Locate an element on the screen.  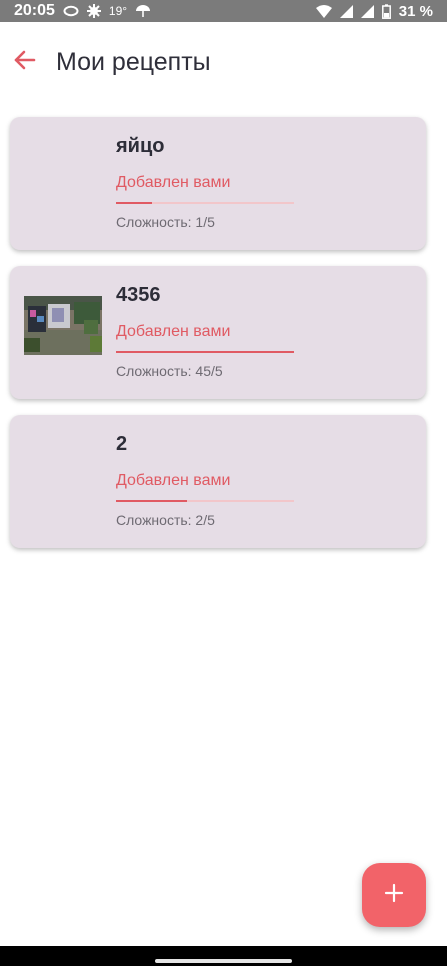
recipe-card: 2 Добавлен вами Сложность: 2/5 is located at coordinates (218, 481).